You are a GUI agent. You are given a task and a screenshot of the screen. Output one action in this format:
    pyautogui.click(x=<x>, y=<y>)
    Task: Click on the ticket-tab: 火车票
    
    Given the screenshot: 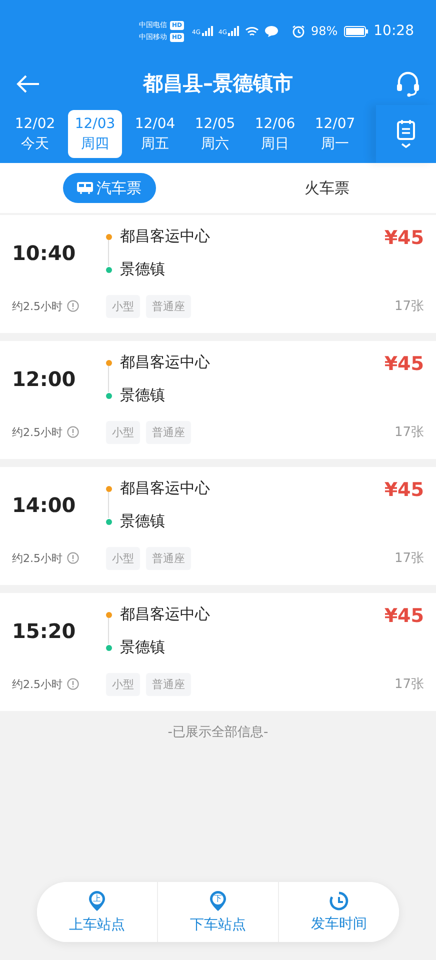 What is the action you would take?
    pyautogui.click(x=327, y=188)
    